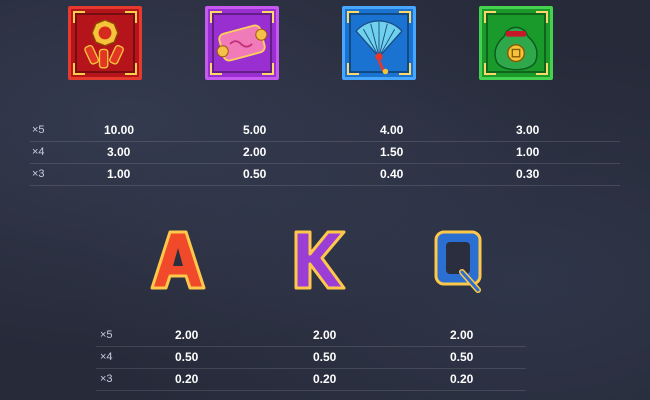 This screenshot has height=400, width=650. I want to click on letter-q-icon, so click(458, 261).